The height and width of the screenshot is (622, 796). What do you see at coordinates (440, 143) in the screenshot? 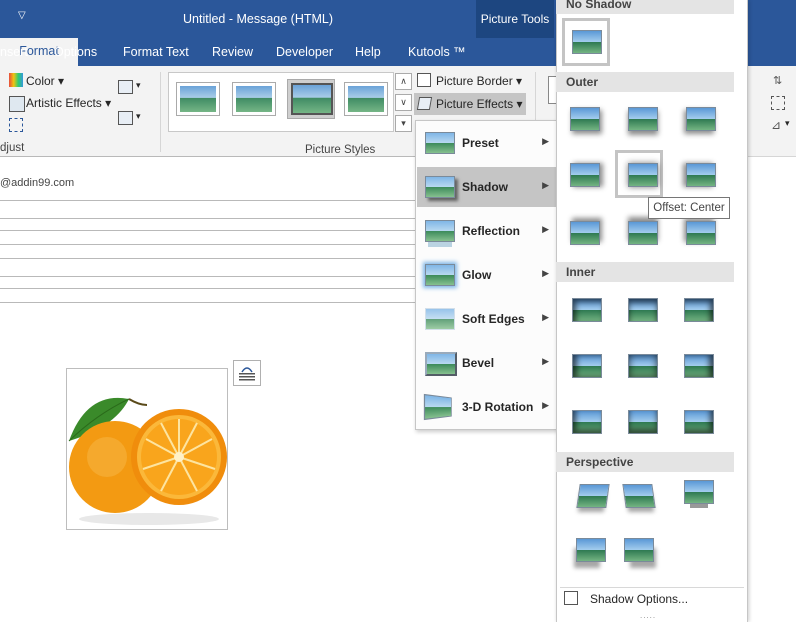
I see `preset-icon` at bounding box center [440, 143].